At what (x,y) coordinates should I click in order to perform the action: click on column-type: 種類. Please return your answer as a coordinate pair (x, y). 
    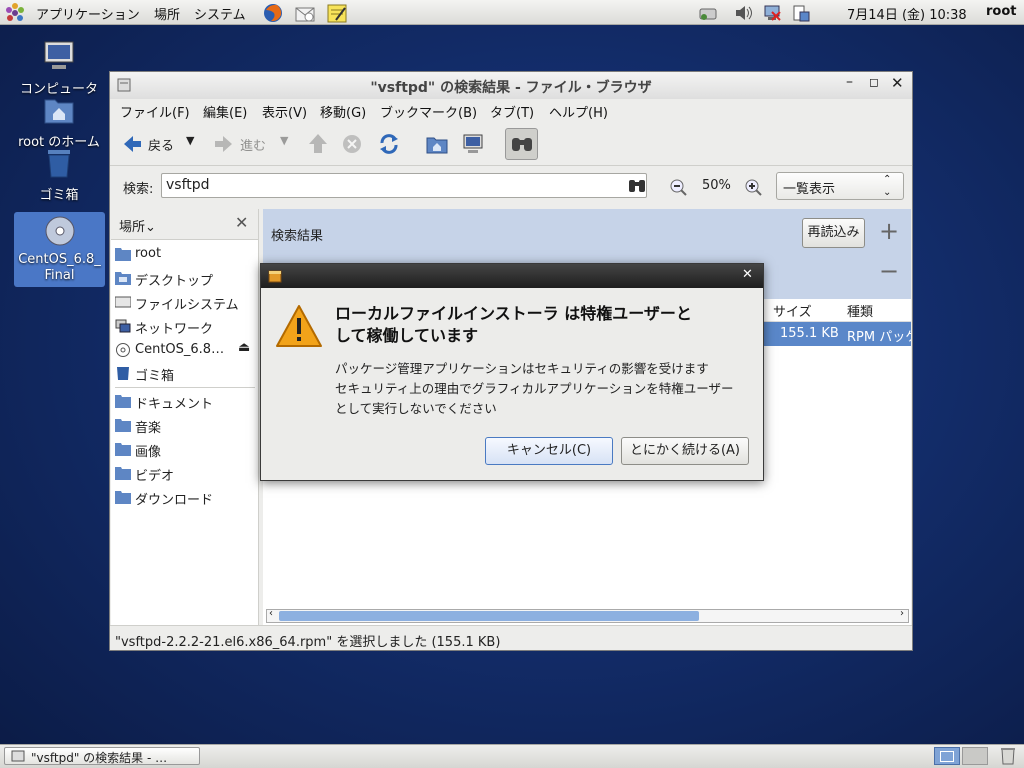
    Looking at the image, I should click on (860, 310).